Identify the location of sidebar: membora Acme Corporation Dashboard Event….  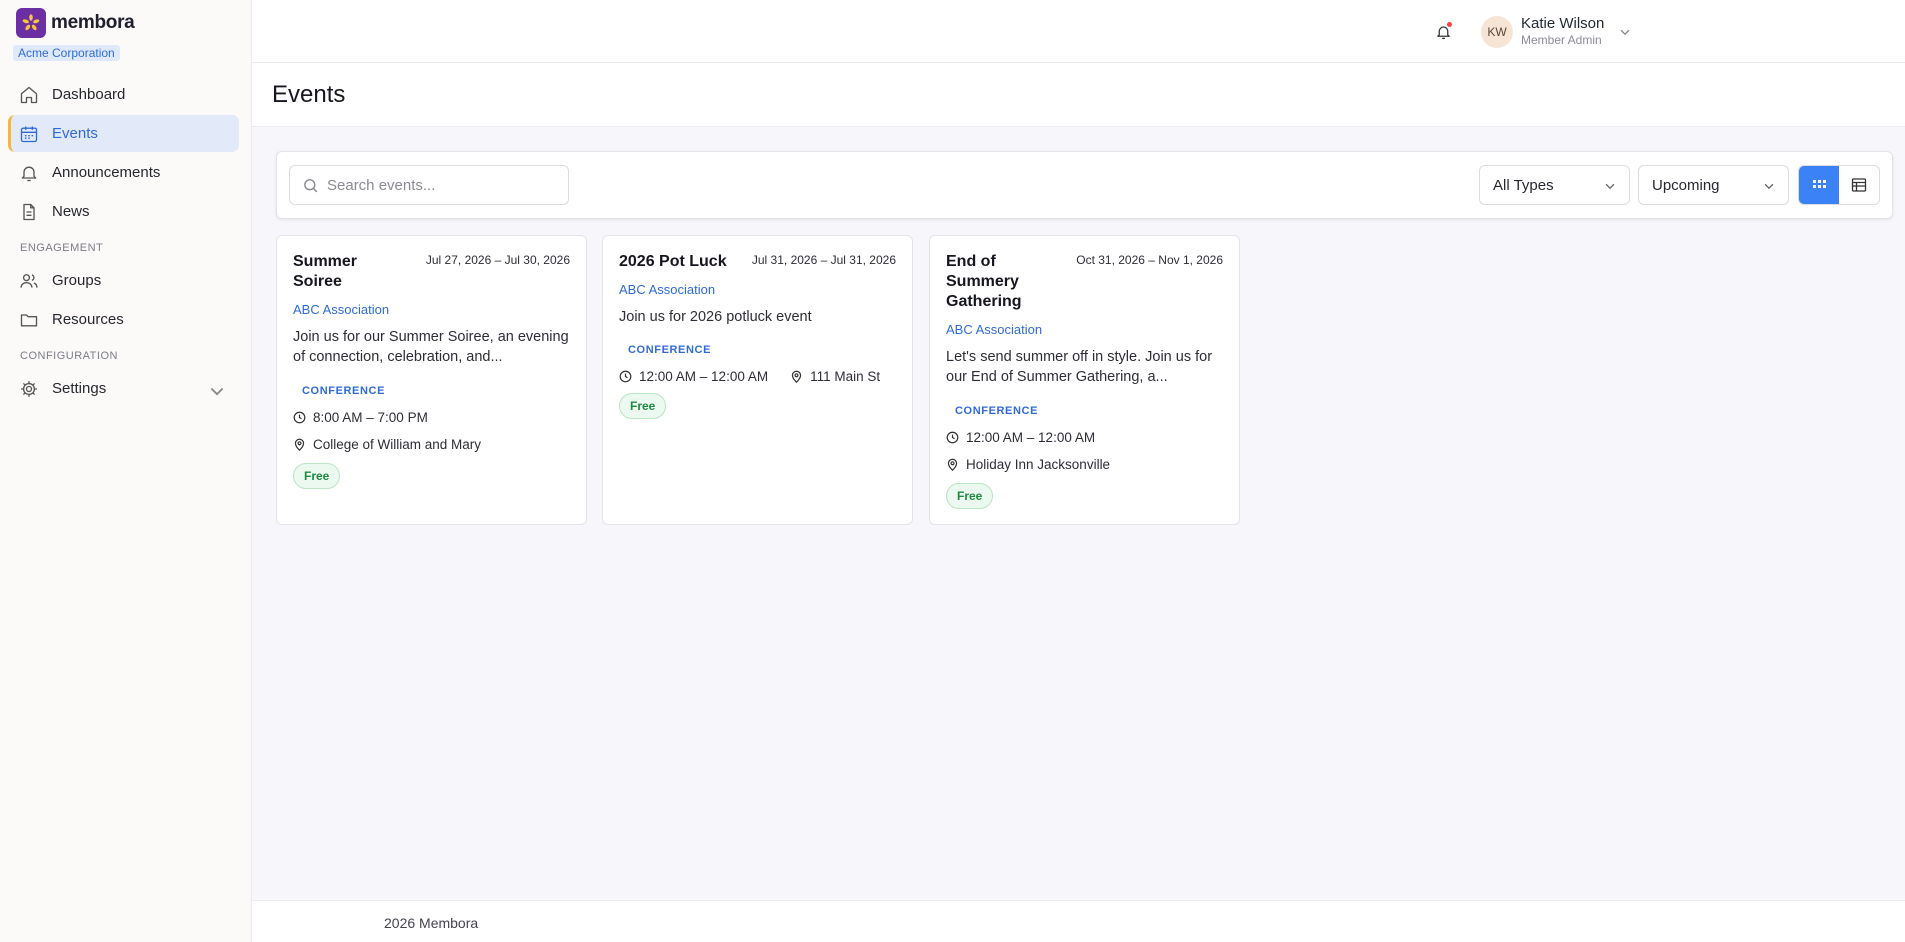
(126, 471).